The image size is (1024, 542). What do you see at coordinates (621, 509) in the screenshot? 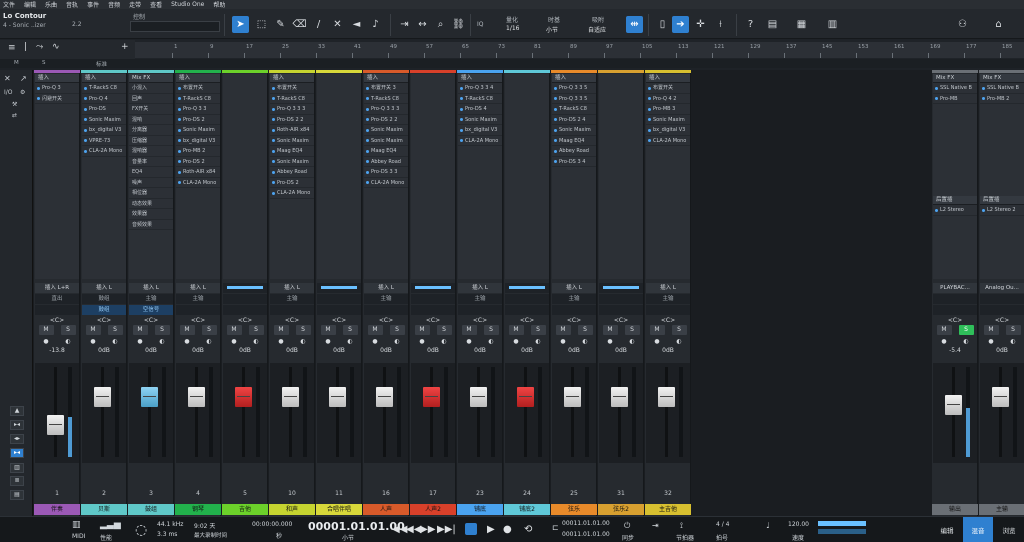
I see `track-name: 弦乐2` at bounding box center [621, 509].